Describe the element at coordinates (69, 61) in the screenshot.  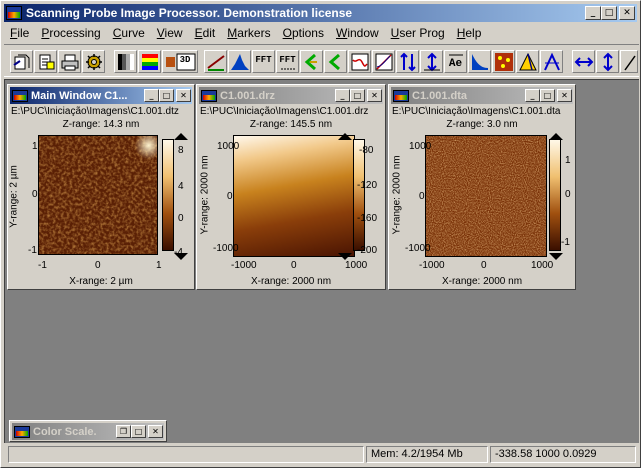
I see `print-icon` at that location.